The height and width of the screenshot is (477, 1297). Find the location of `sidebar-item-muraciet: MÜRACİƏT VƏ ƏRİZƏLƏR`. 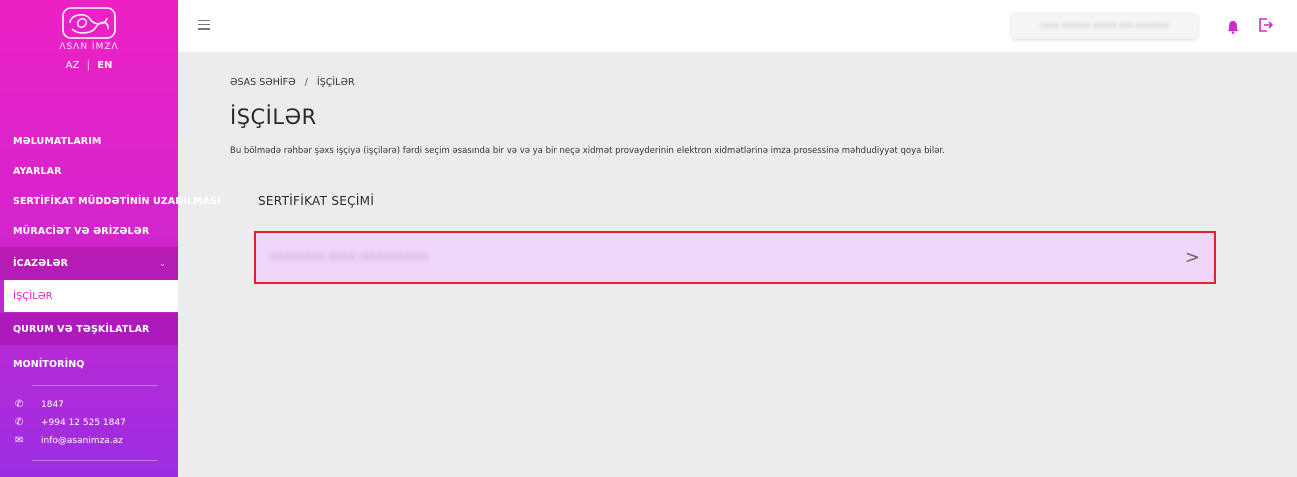

sidebar-item-muraciet: MÜRACİƏT VƏ ƏRİZƏLƏR is located at coordinates (89, 231).